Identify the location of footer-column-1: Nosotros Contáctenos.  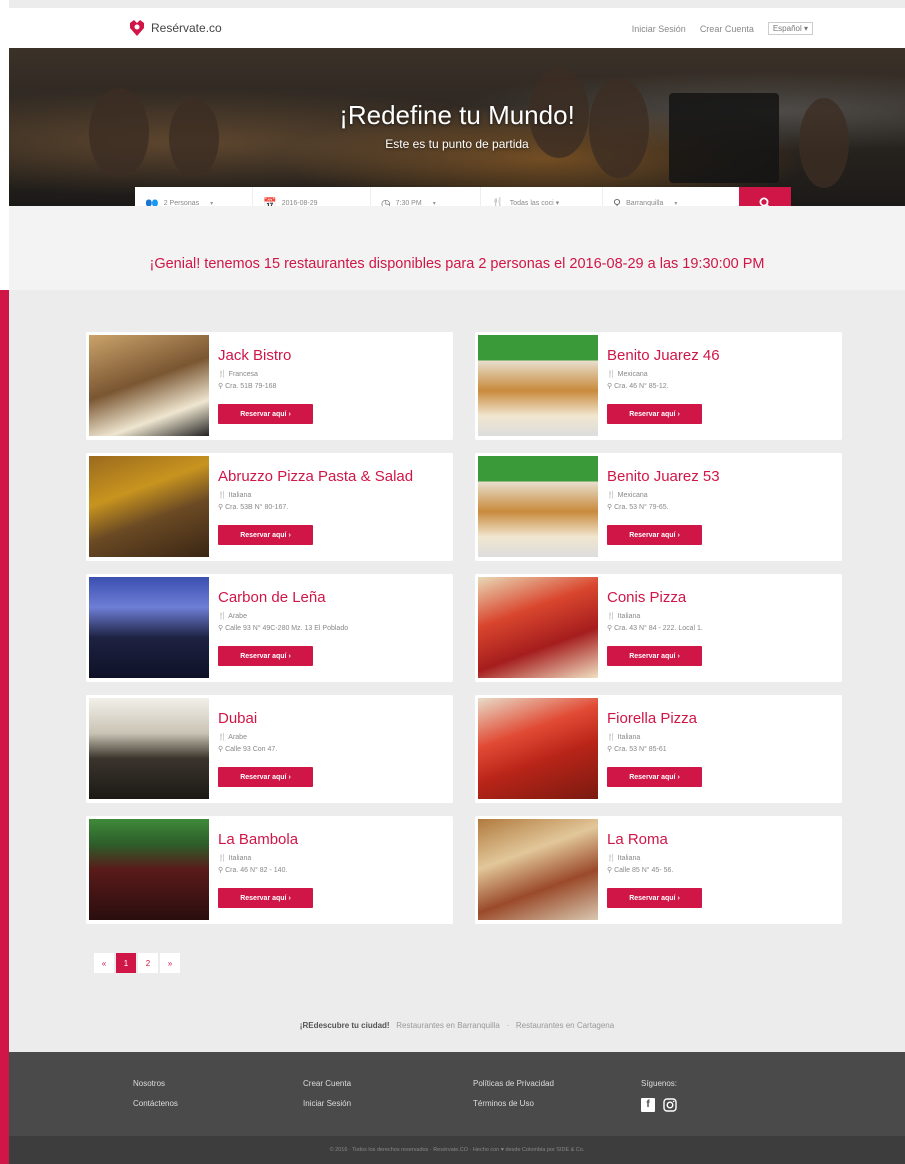
(155, 1094).